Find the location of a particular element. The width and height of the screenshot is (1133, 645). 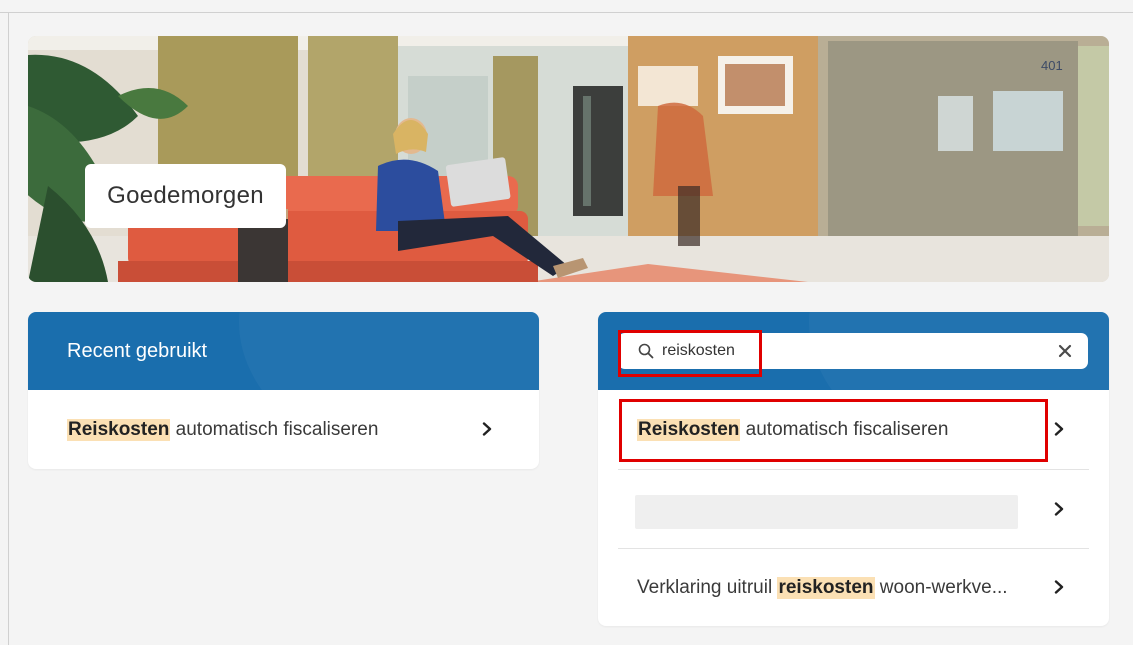

search-result-1: Reiskosten automatisch fiscaliseren is located at coordinates (853, 429).